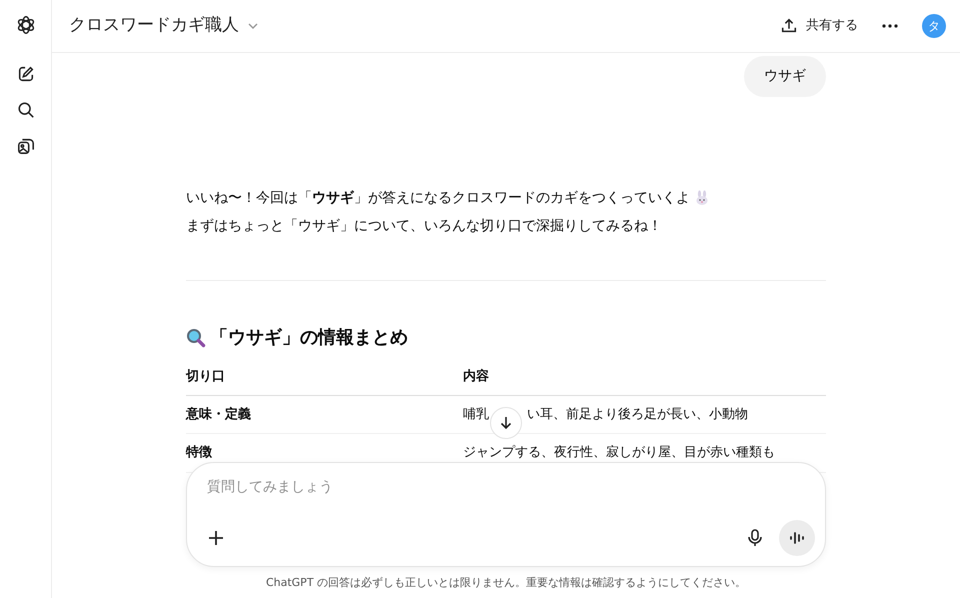 The image size is (960, 598). What do you see at coordinates (424, 226) in the screenshot?
I see `message-text: まずはちょっと「ウサギ」について、いろんな切り口で深掘りしてみるね！` at bounding box center [424, 226].